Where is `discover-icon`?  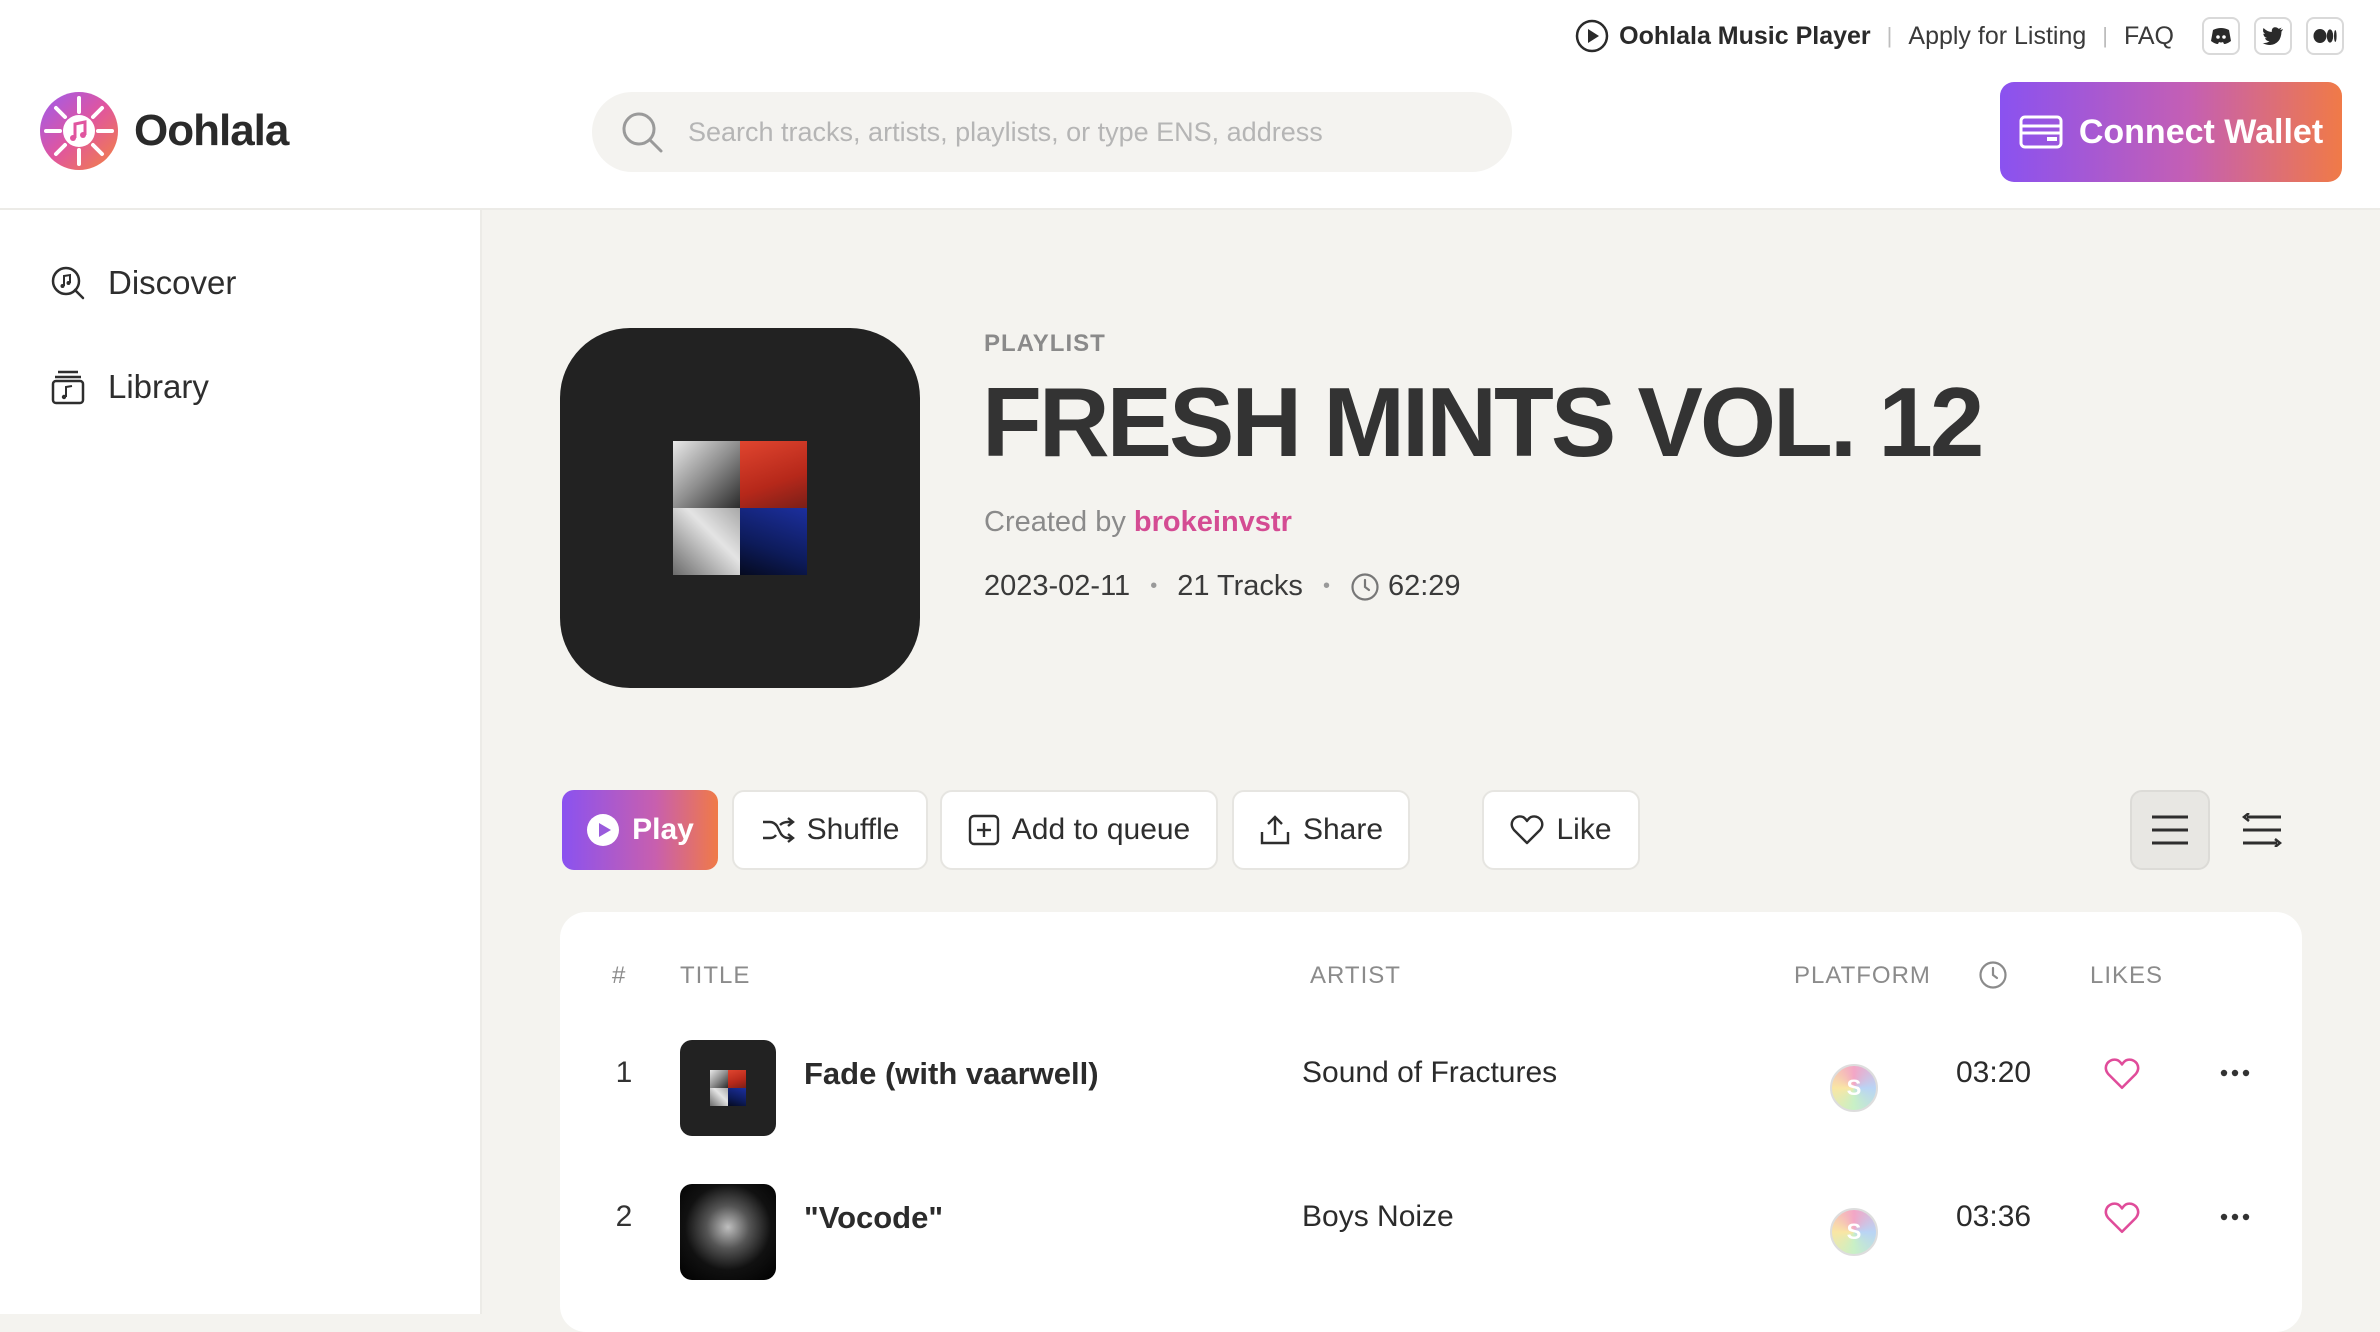 discover-icon is located at coordinates (68, 283).